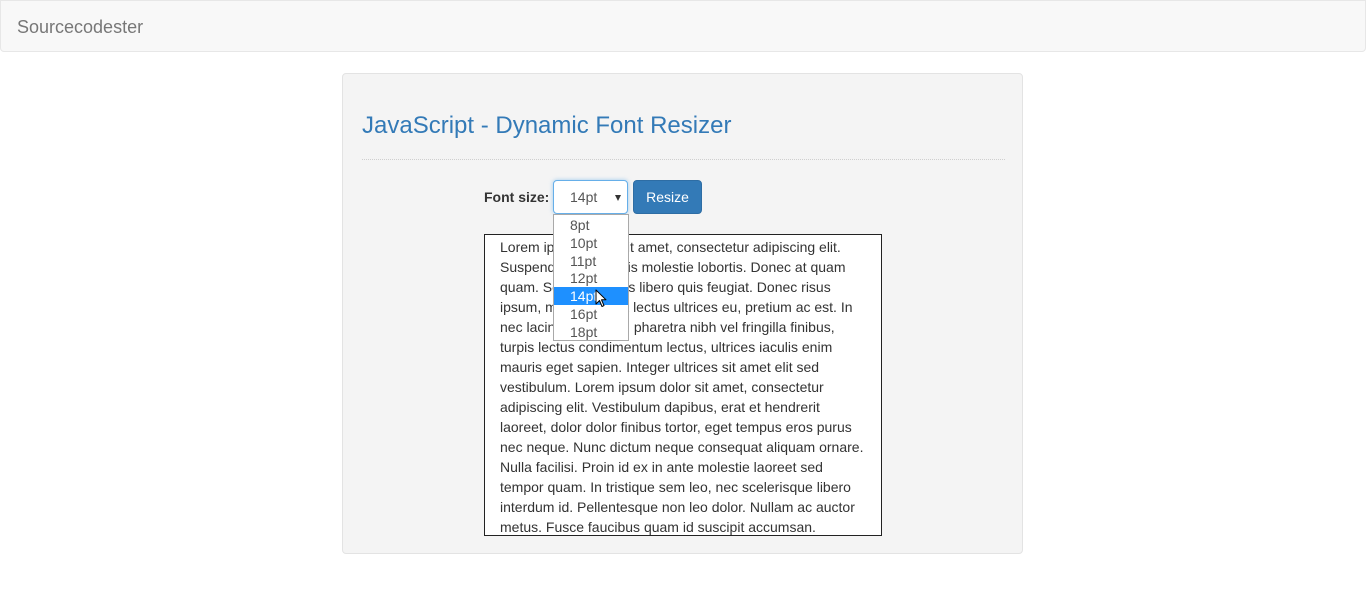 This screenshot has width=1366, height=593. Describe the element at coordinates (591, 243) in the screenshot. I see `option-10pt: 10pt` at that location.